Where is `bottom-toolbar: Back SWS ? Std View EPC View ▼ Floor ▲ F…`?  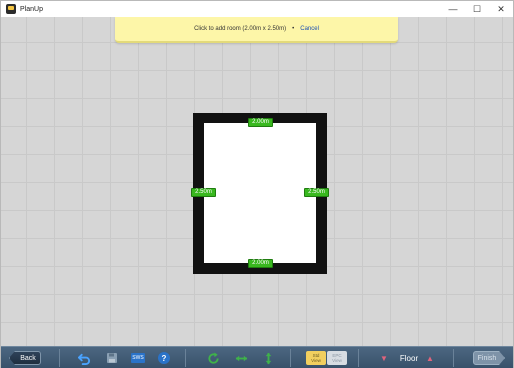 bottom-toolbar: Back SWS ? Std View EPC View ▼ Floor ▲ F… is located at coordinates (257, 357).